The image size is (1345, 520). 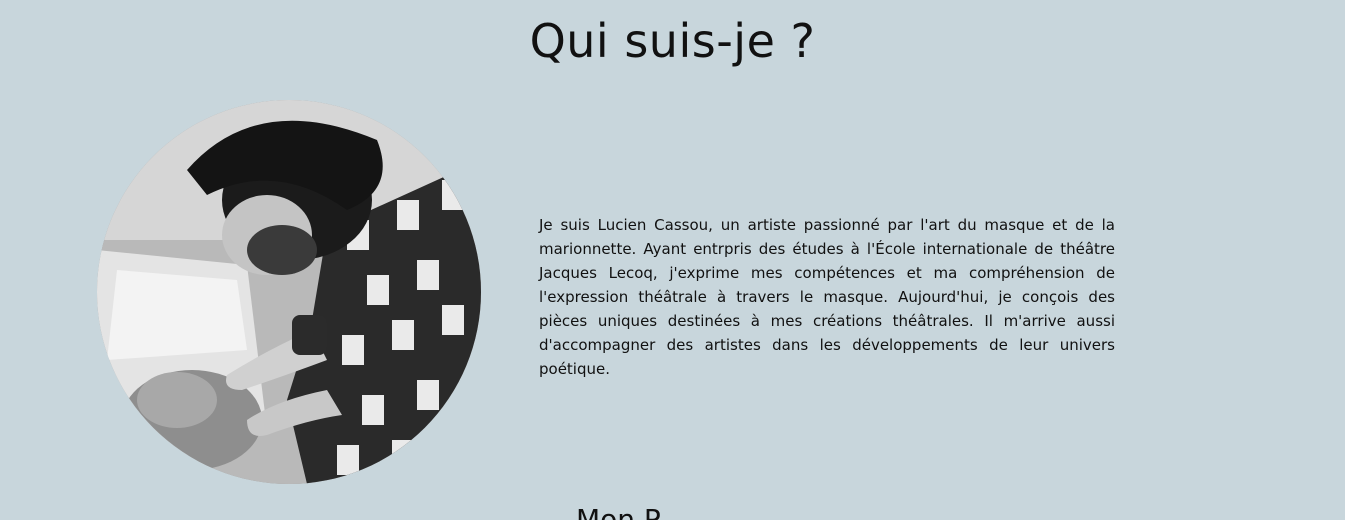 I want to click on next-section-title: Mon P, so click(x=618, y=511).